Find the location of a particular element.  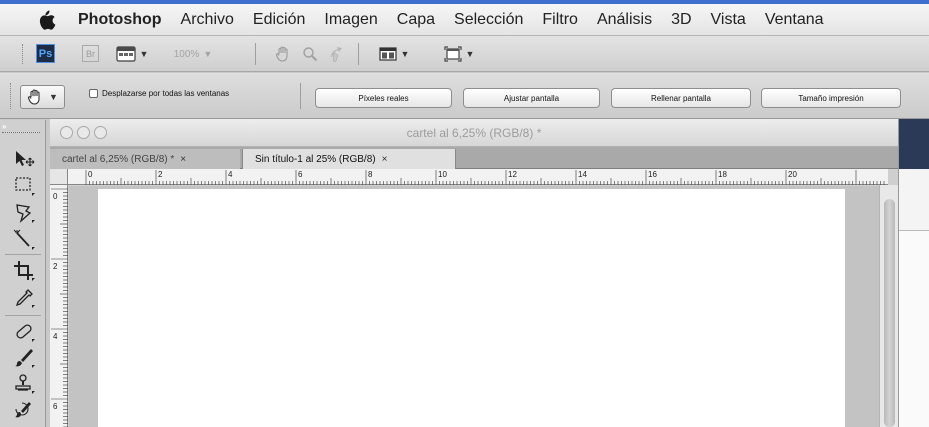

menu-vista: Vista is located at coordinates (728, 20).